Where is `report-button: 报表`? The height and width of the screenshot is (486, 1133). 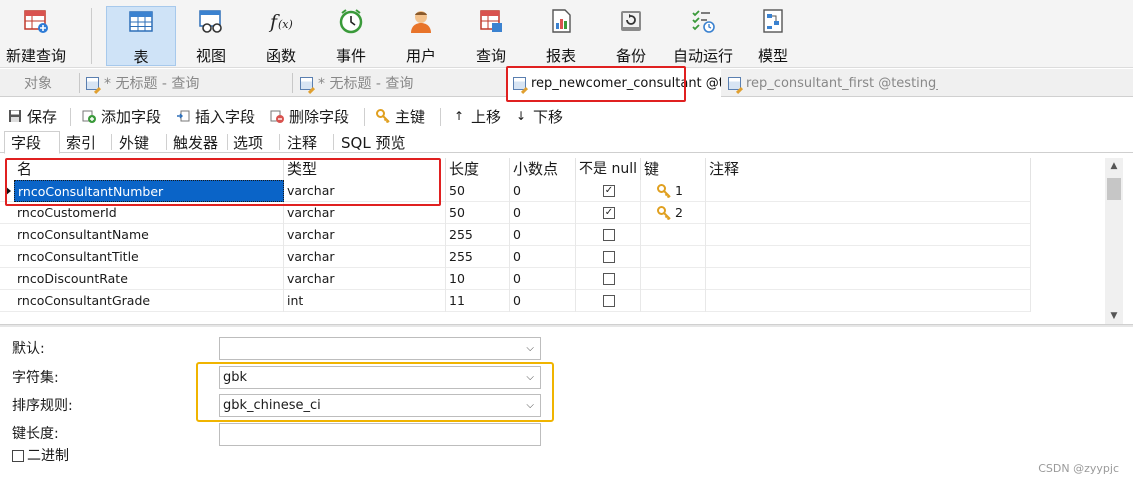
report-button: 报表 is located at coordinates (561, 36).